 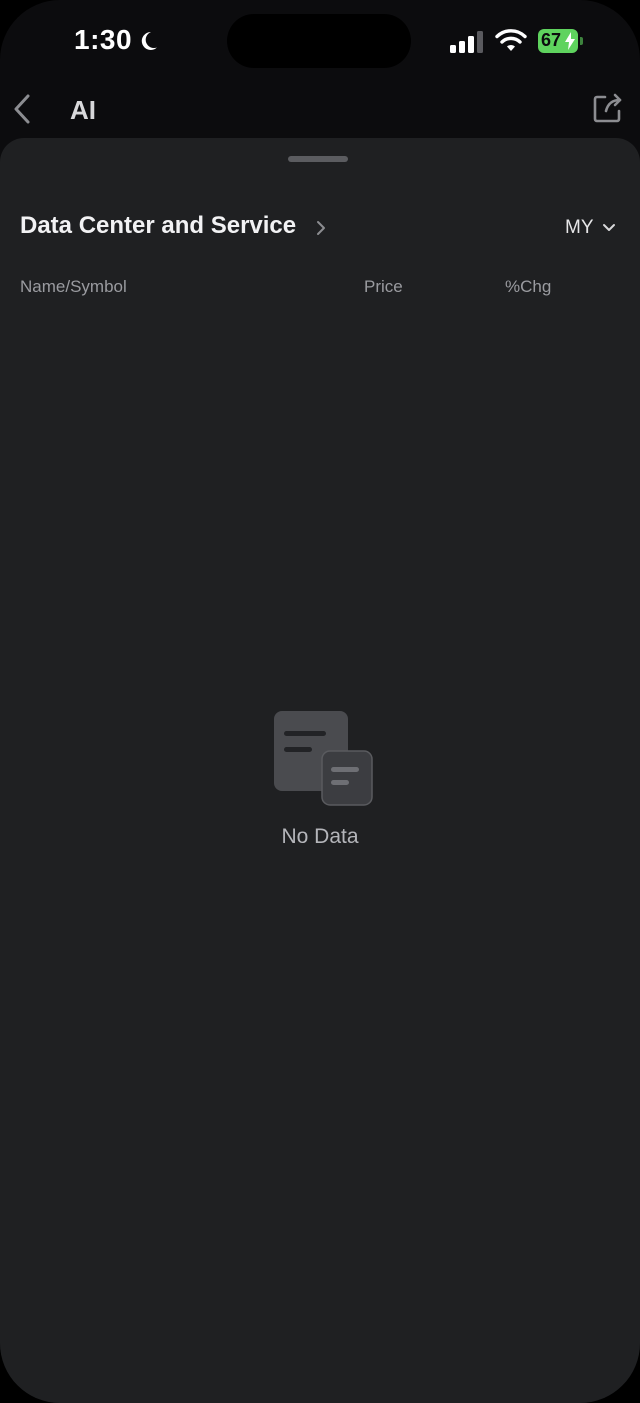 What do you see at coordinates (319, 41) in the screenshot?
I see `dynamic-island` at bounding box center [319, 41].